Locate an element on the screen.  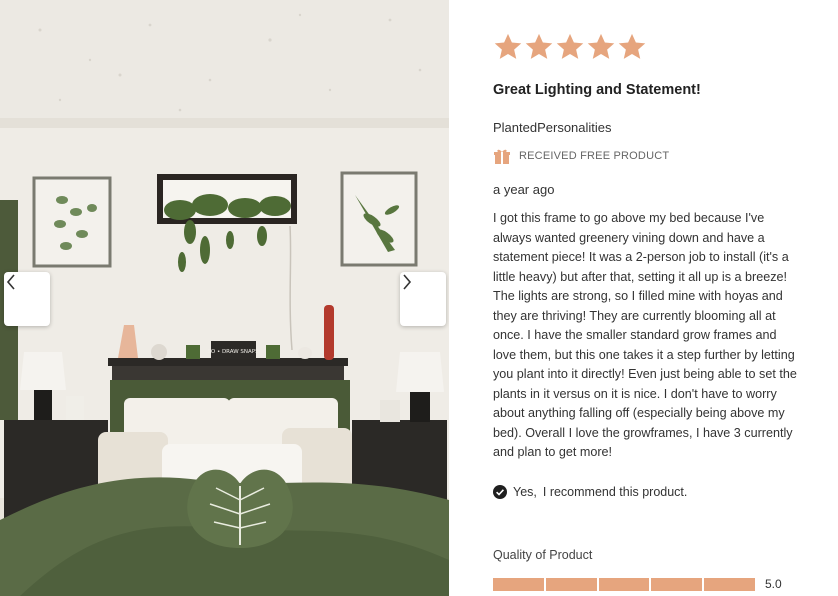
star-rating is located at coordinates (570, 47).